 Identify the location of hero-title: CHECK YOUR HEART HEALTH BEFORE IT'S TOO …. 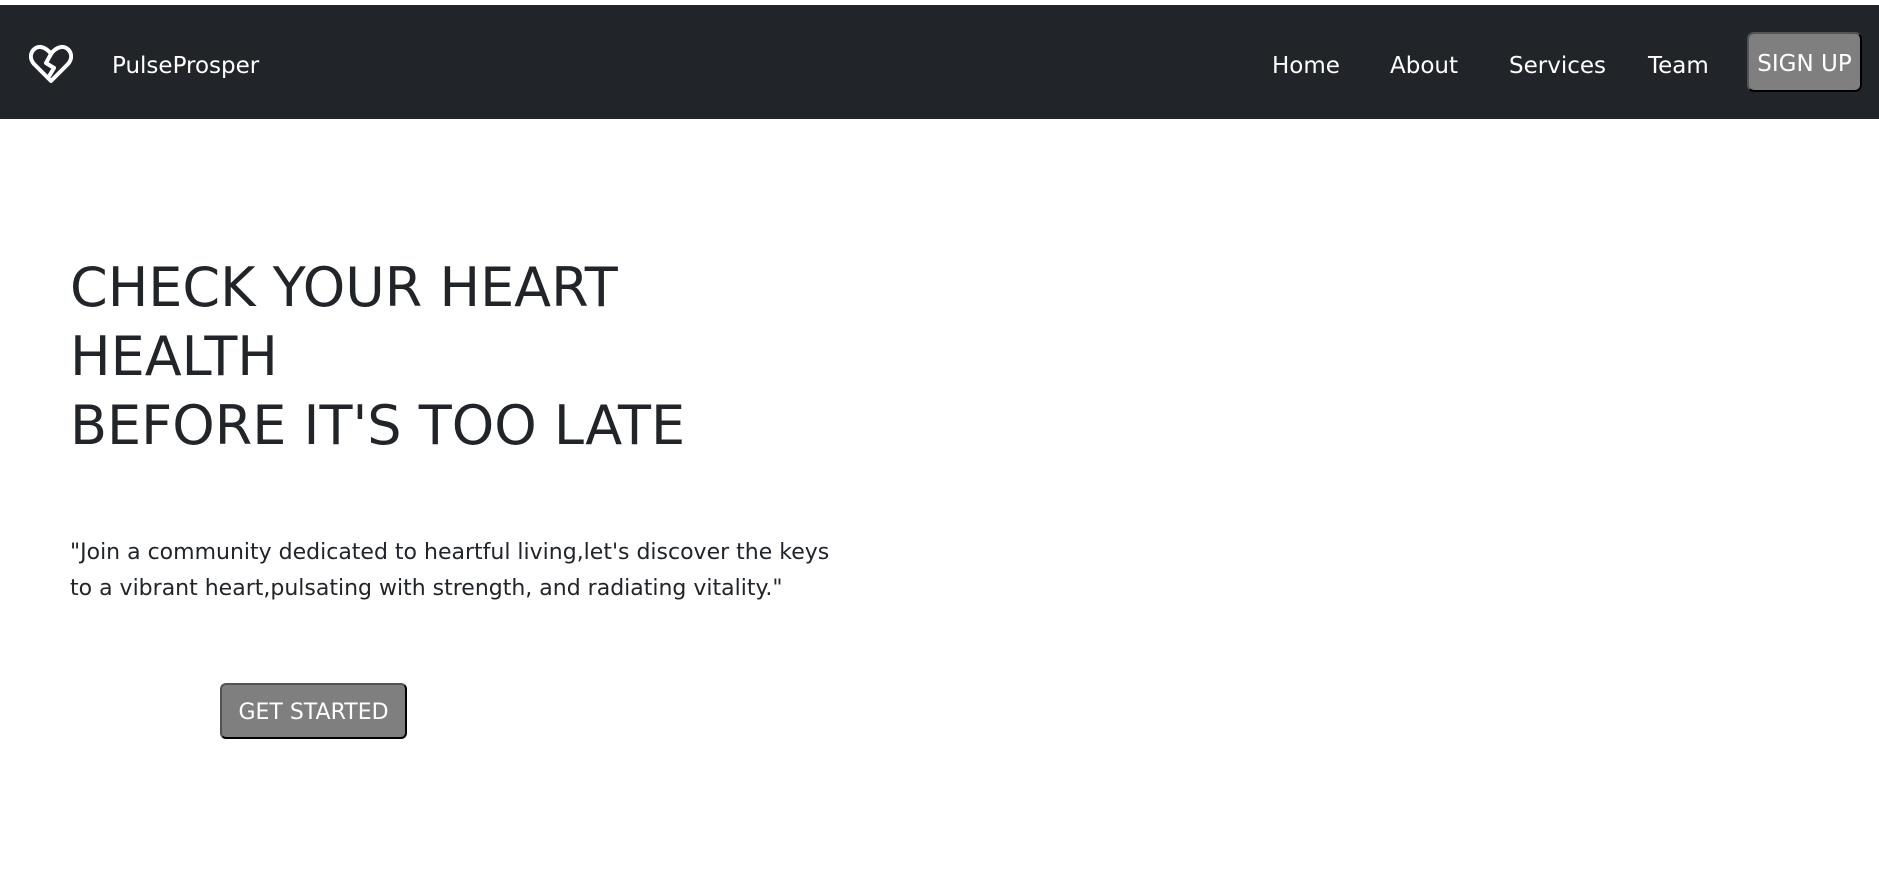
(450, 356).